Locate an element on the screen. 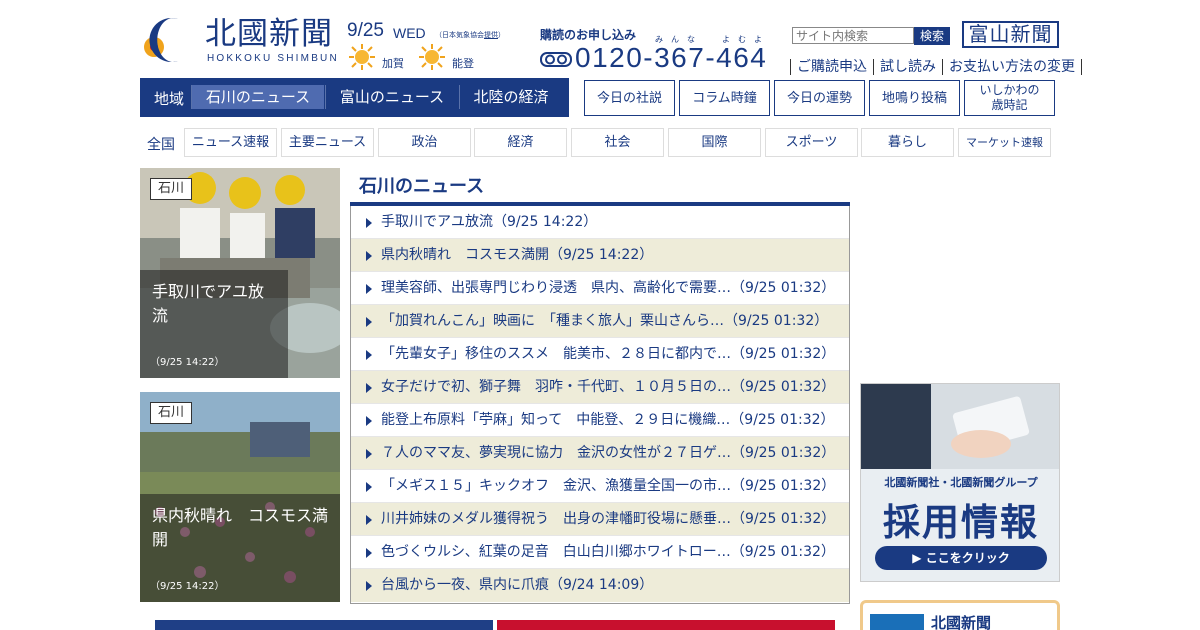 Image resolution: width=1200 pixels, height=630 pixels. list-item: 色づくウルシ、紅葉の足音 白山白川郷ホワイトロー…（9/25 01:32） is located at coordinates (600, 552).